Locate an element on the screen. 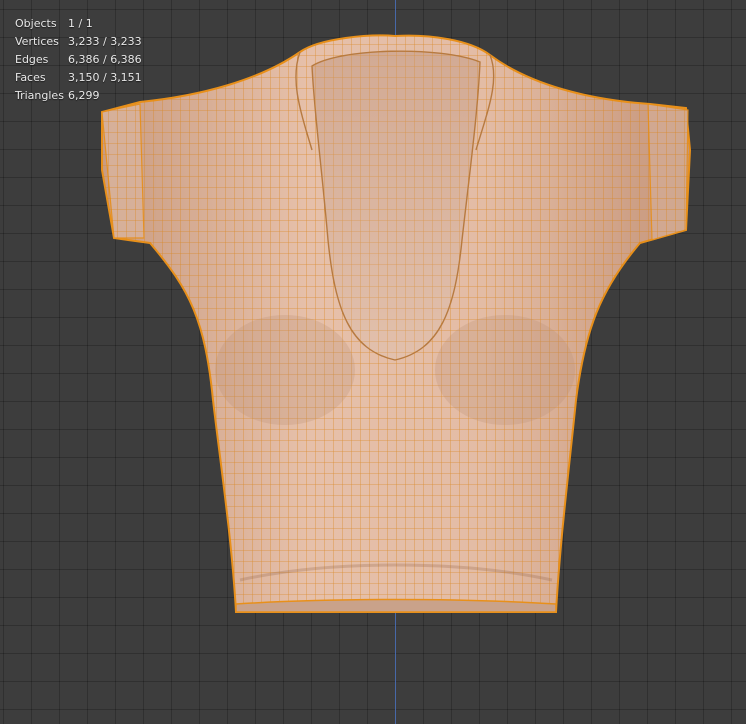  stat-vertices: Vertices 3,233 / 3,233 is located at coordinates (78, 42).